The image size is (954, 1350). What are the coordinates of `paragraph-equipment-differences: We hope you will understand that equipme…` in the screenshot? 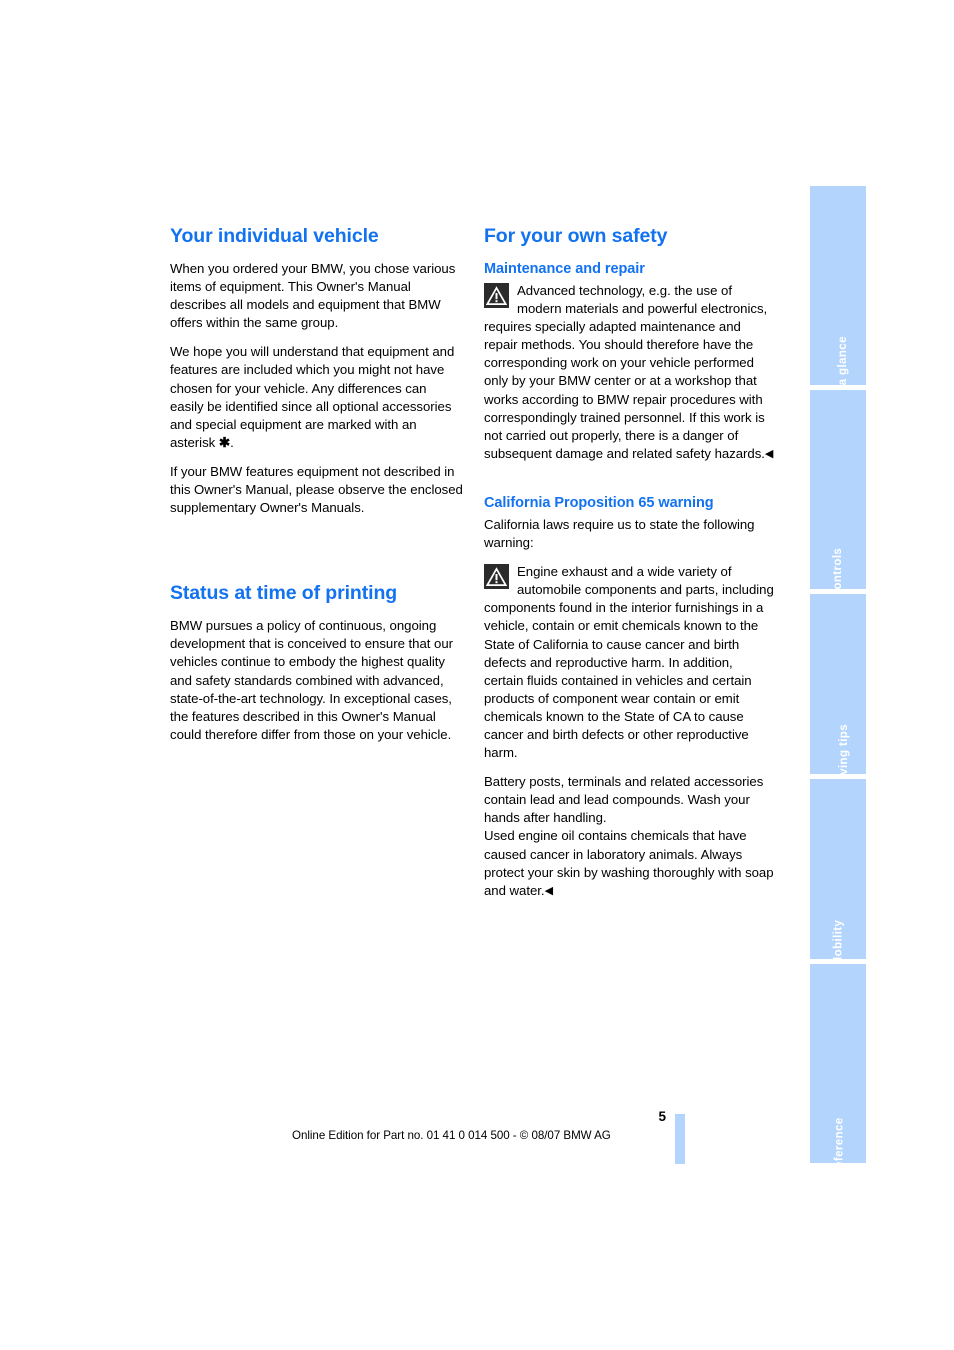 It's located at (316, 397).